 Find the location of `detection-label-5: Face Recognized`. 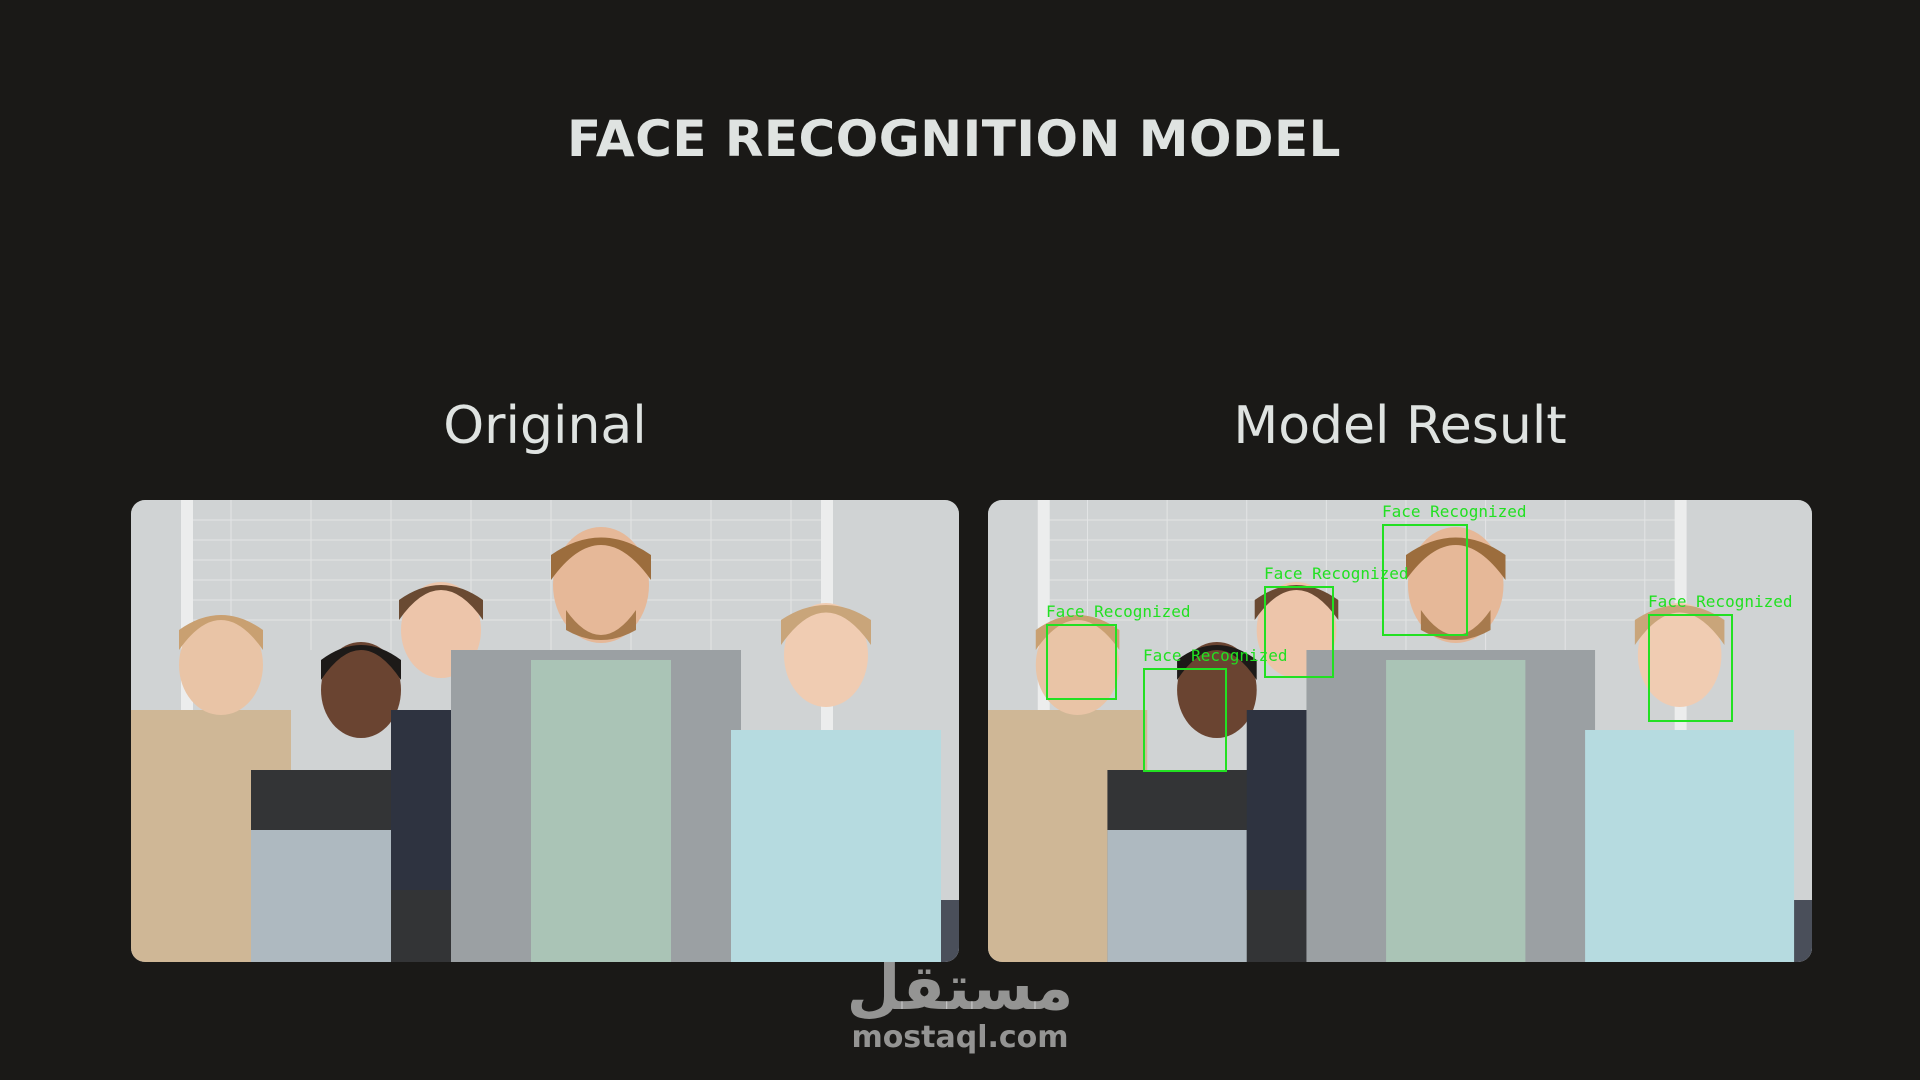

detection-label-5: Face Recognized is located at coordinates (1720, 601).